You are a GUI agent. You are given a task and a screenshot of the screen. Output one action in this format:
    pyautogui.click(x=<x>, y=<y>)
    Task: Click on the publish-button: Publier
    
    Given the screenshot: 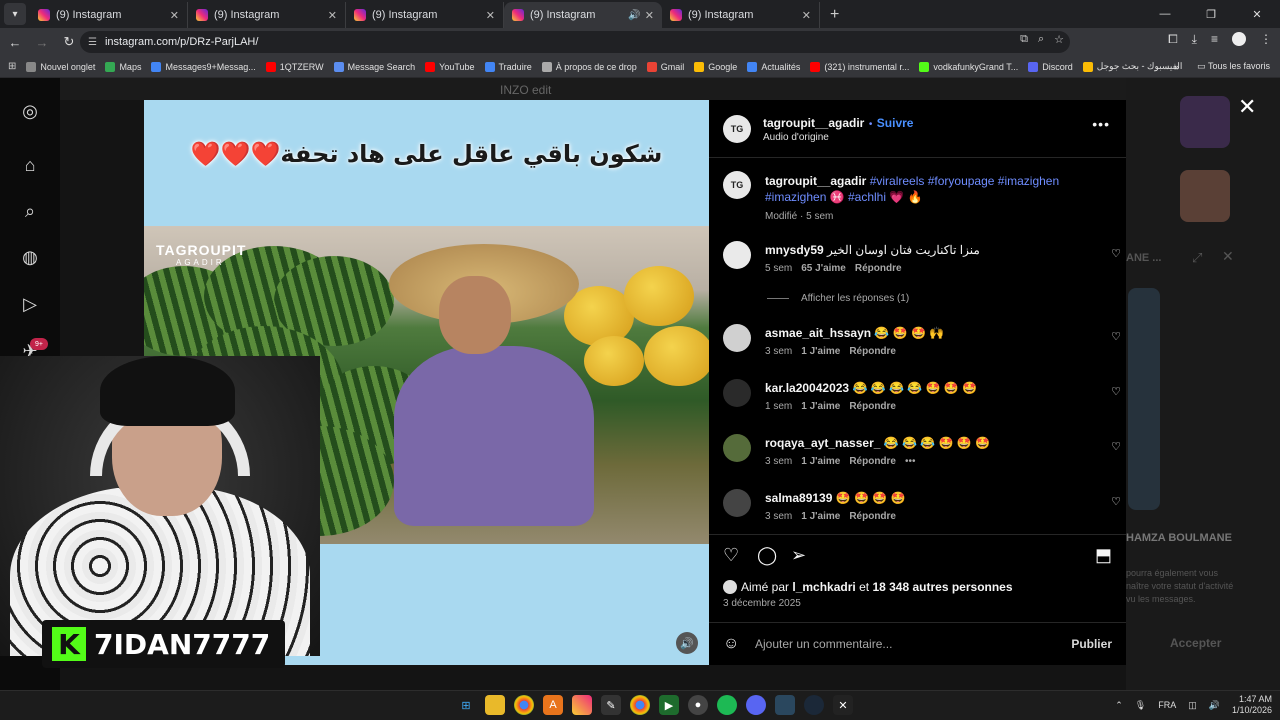 What is the action you would take?
    pyautogui.click(x=1091, y=644)
    